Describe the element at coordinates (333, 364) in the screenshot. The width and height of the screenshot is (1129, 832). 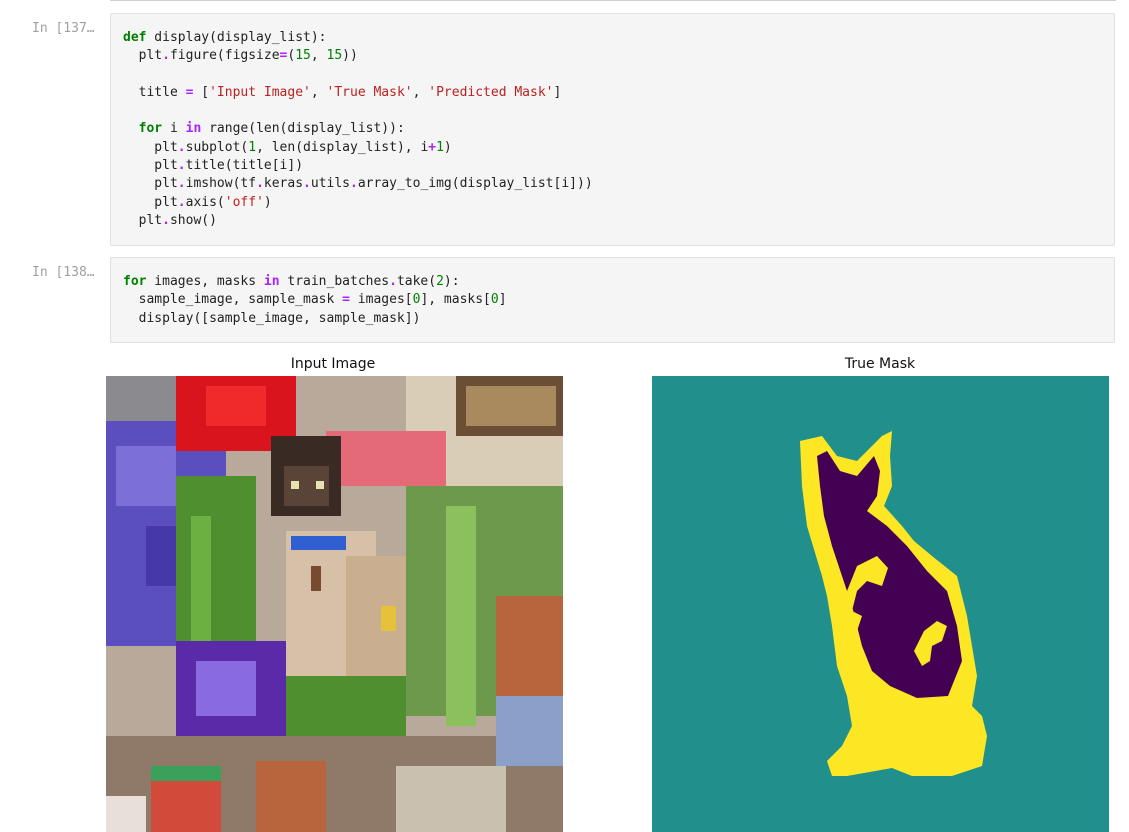
I see `input-image-title: Input Image` at that location.